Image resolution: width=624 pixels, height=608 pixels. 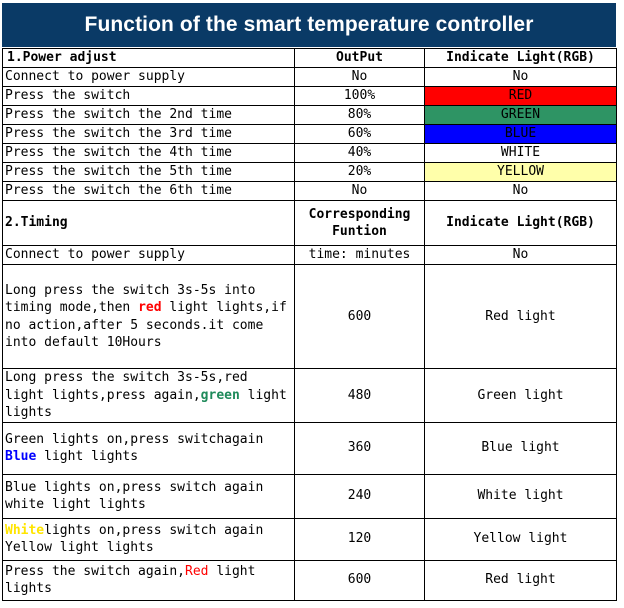 What do you see at coordinates (359, 172) in the screenshot?
I see `row-output: 20%` at bounding box center [359, 172].